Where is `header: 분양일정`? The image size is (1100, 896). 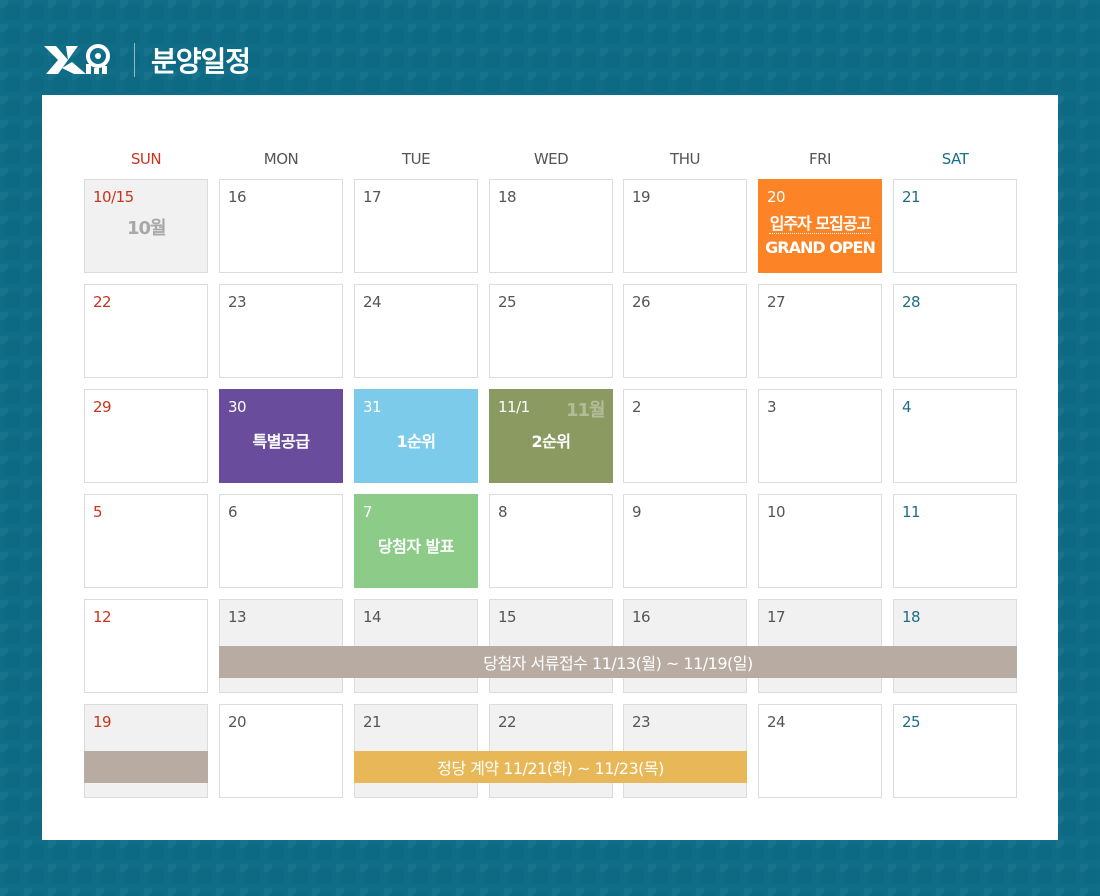
header: 분양일정 is located at coordinates (146, 60).